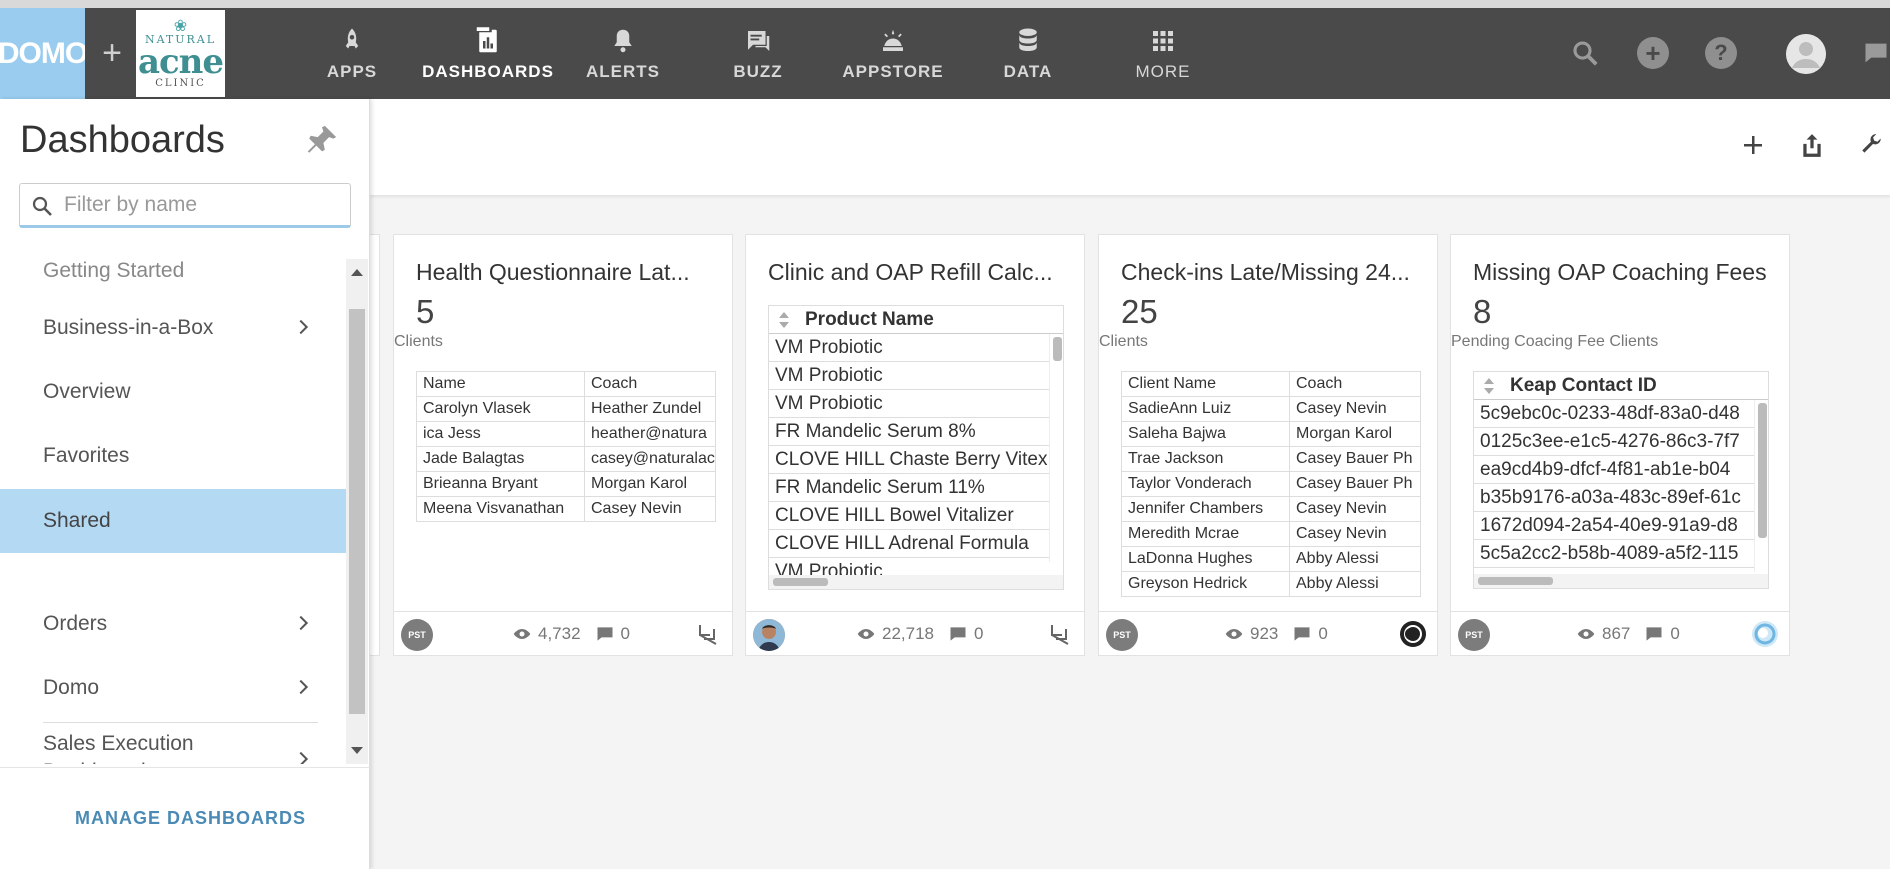 The image size is (1890, 869). I want to click on create-button: +, so click(1653, 53).